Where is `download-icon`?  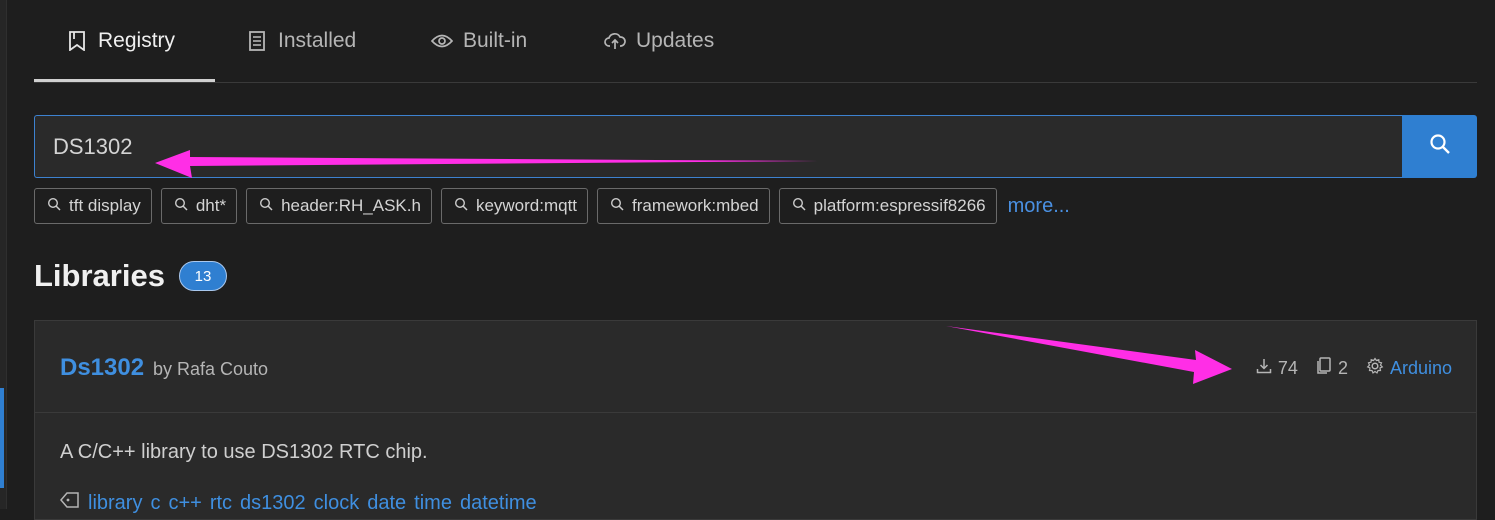 download-icon is located at coordinates (1264, 368).